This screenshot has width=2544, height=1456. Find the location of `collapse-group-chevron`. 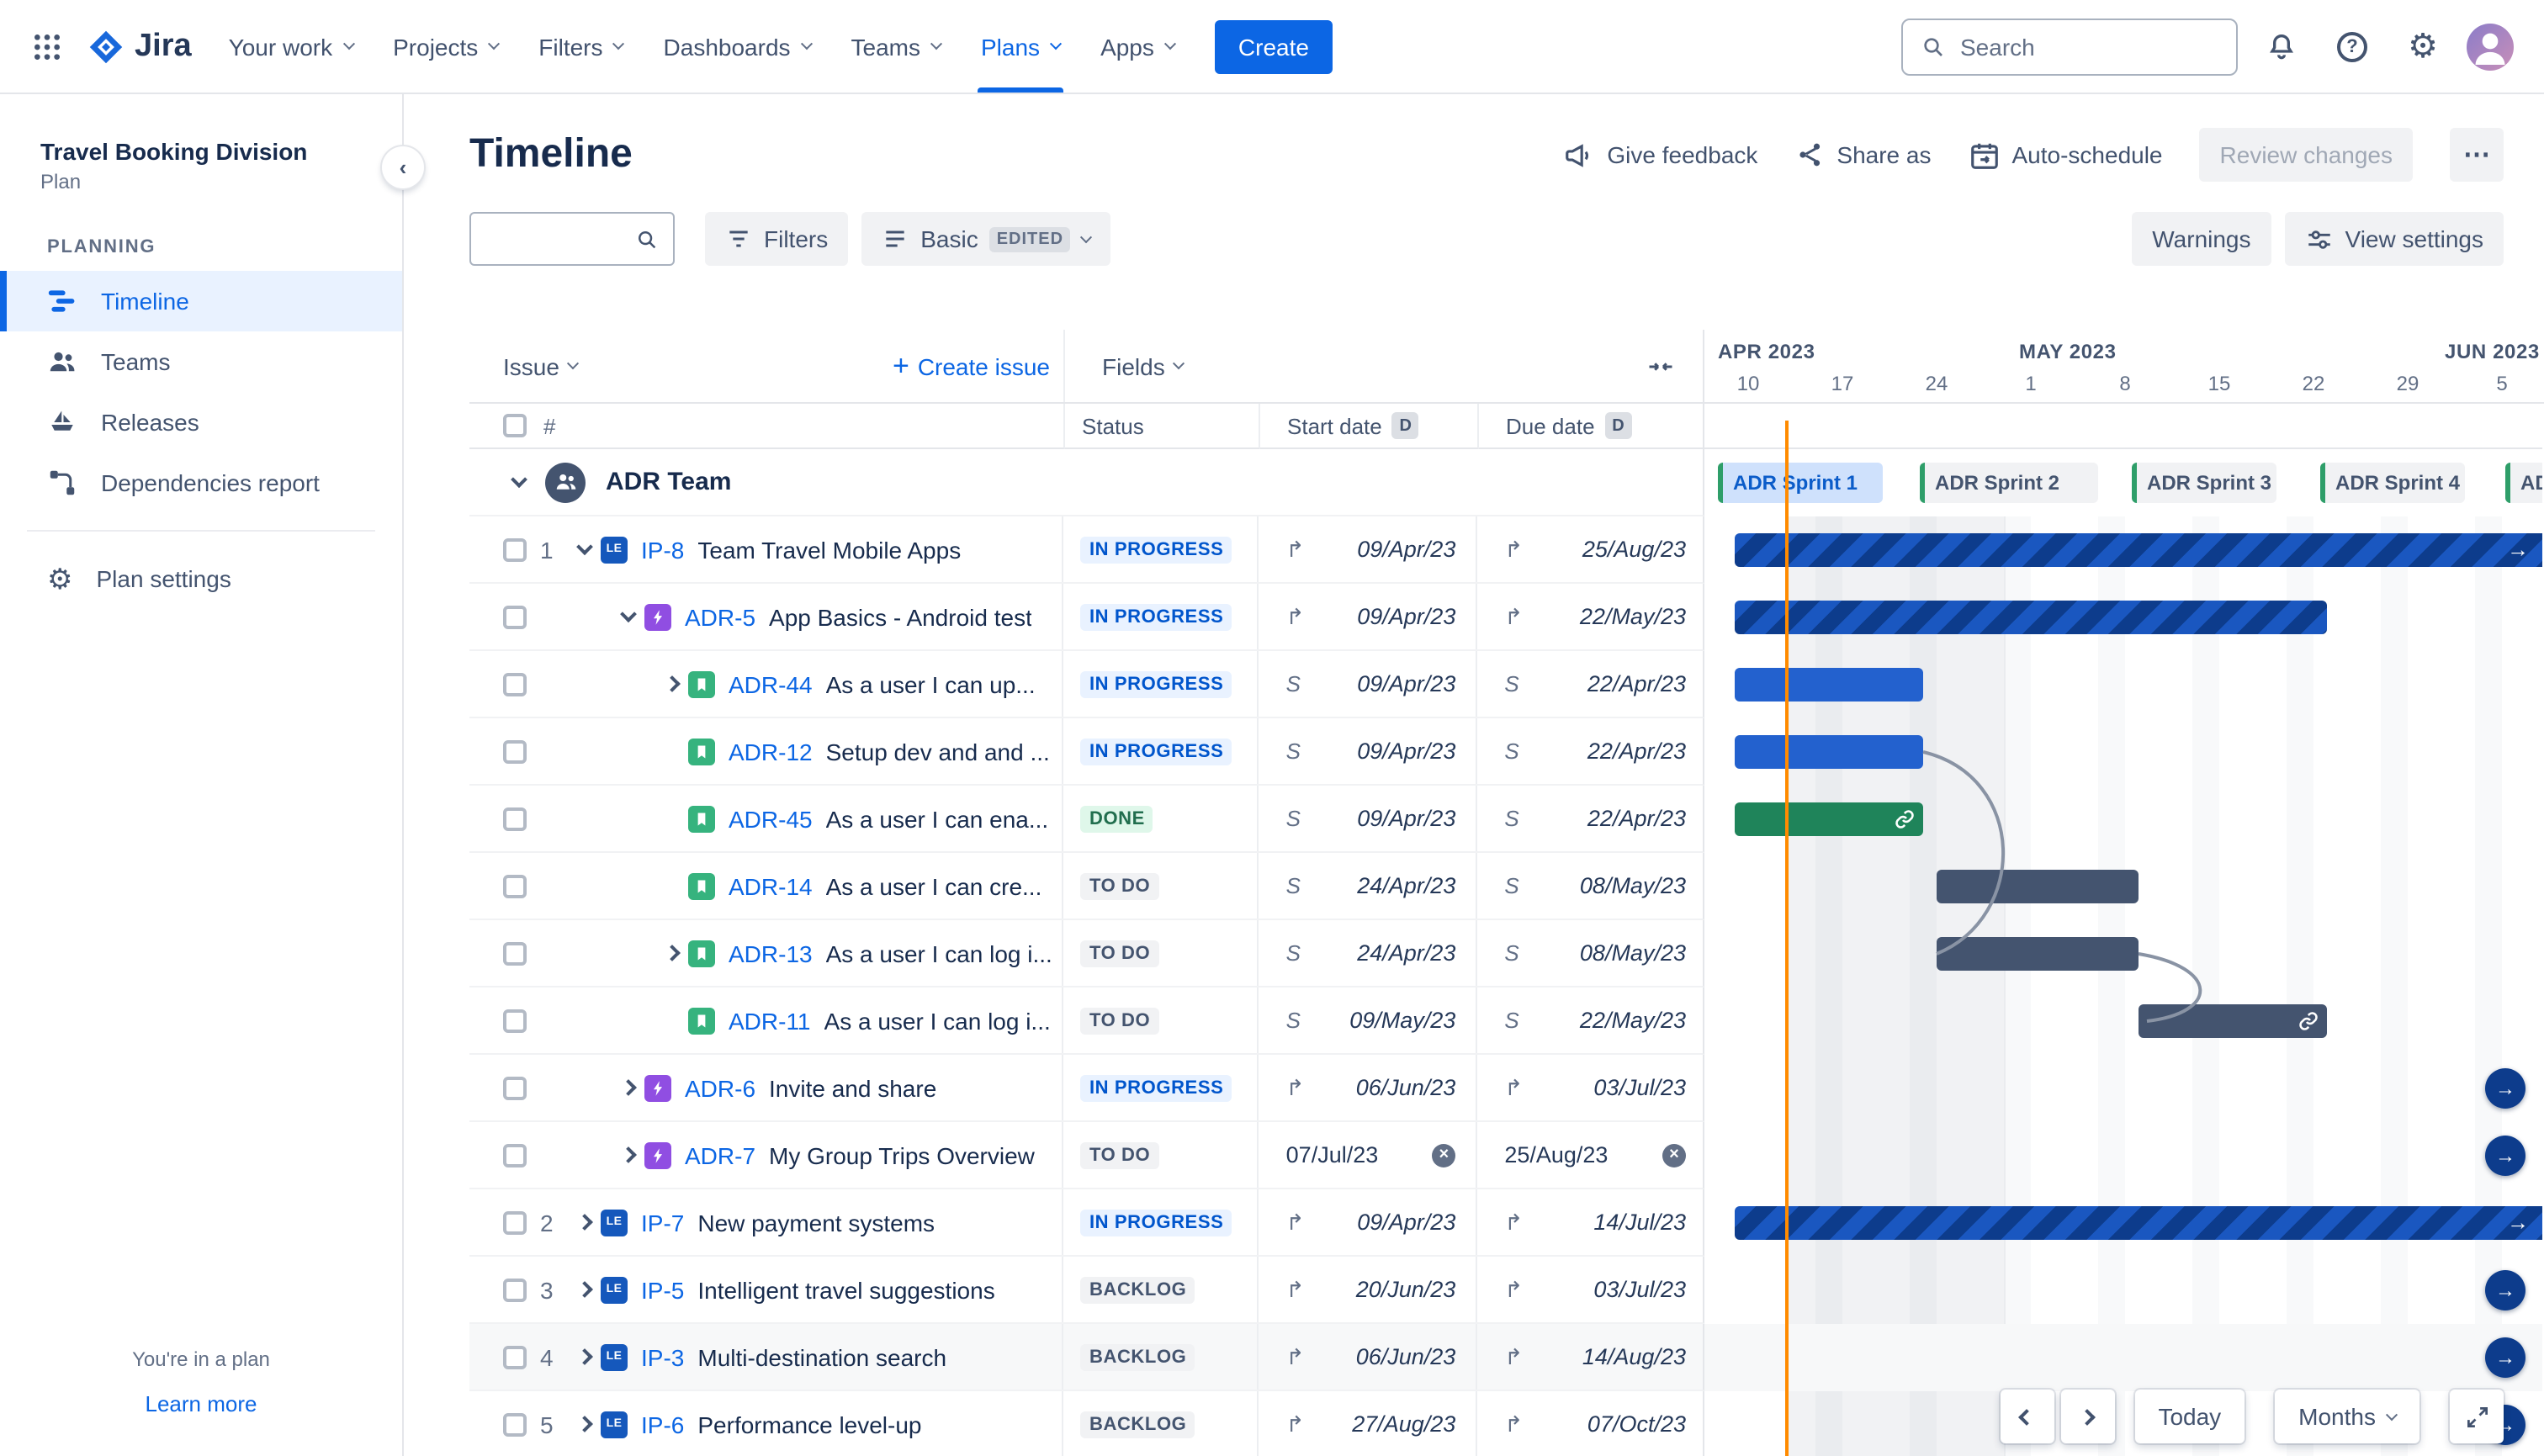

collapse-group-chevron is located at coordinates (519, 480).